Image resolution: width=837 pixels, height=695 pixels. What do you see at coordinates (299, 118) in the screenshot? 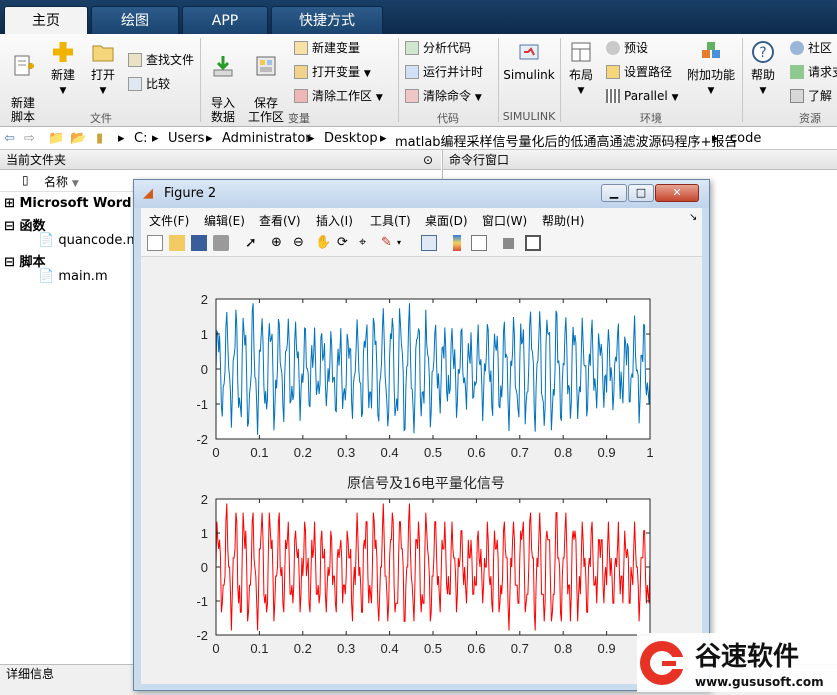
I see `variable-group-label: 变量` at bounding box center [299, 118].